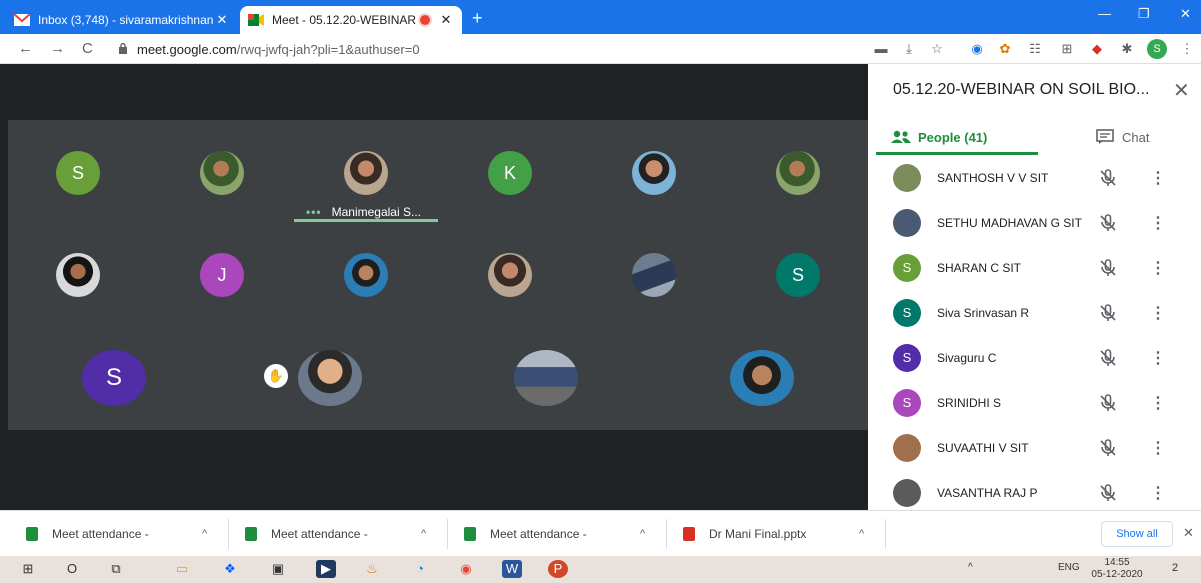 The image size is (1201, 583). I want to click on tray-expand-icon: ^, so click(970, 567).